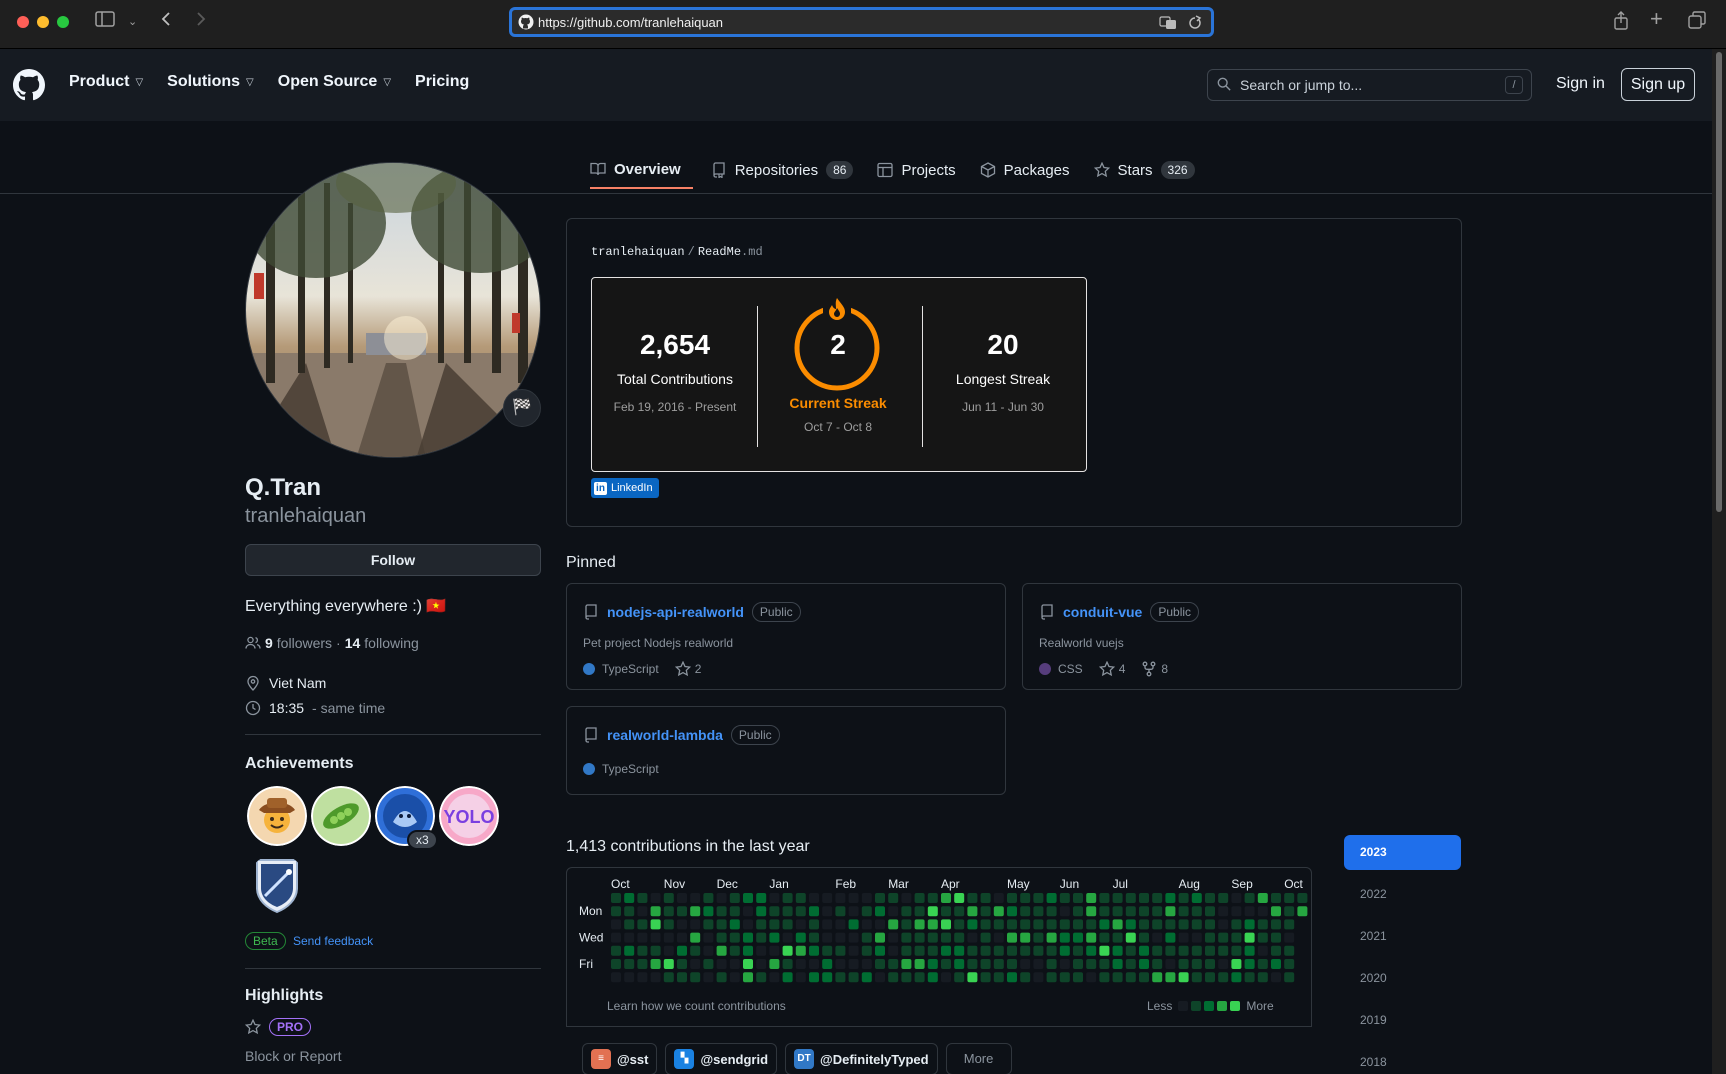  Describe the element at coordinates (1402, 940) in the screenshot. I see `year-link: 2021` at that location.